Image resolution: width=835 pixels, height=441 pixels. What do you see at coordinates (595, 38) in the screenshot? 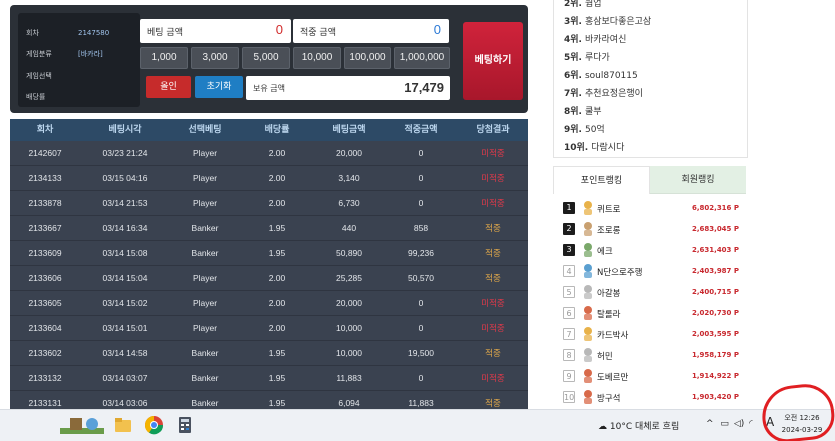
I see `ranking-item: 4위. 바카라여신` at bounding box center [595, 38].